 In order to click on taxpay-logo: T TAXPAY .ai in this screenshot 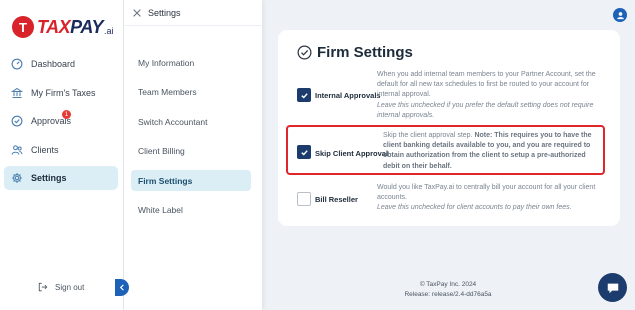, I will do `click(63, 27)`.